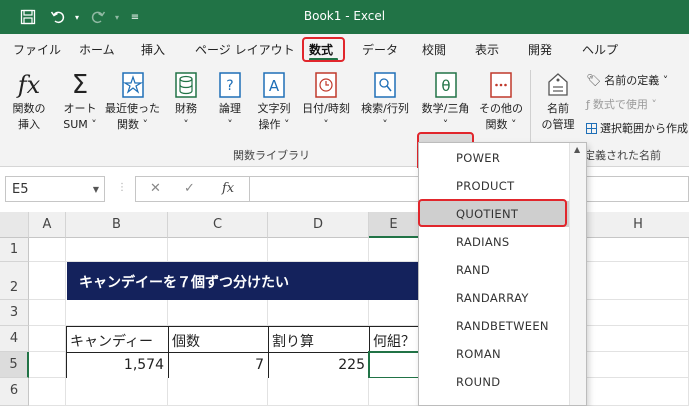 This screenshot has height=406, width=689. What do you see at coordinates (600, 49) in the screenshot?
I see `tab-help: ヘルプ` at bounding box center [600, 49].